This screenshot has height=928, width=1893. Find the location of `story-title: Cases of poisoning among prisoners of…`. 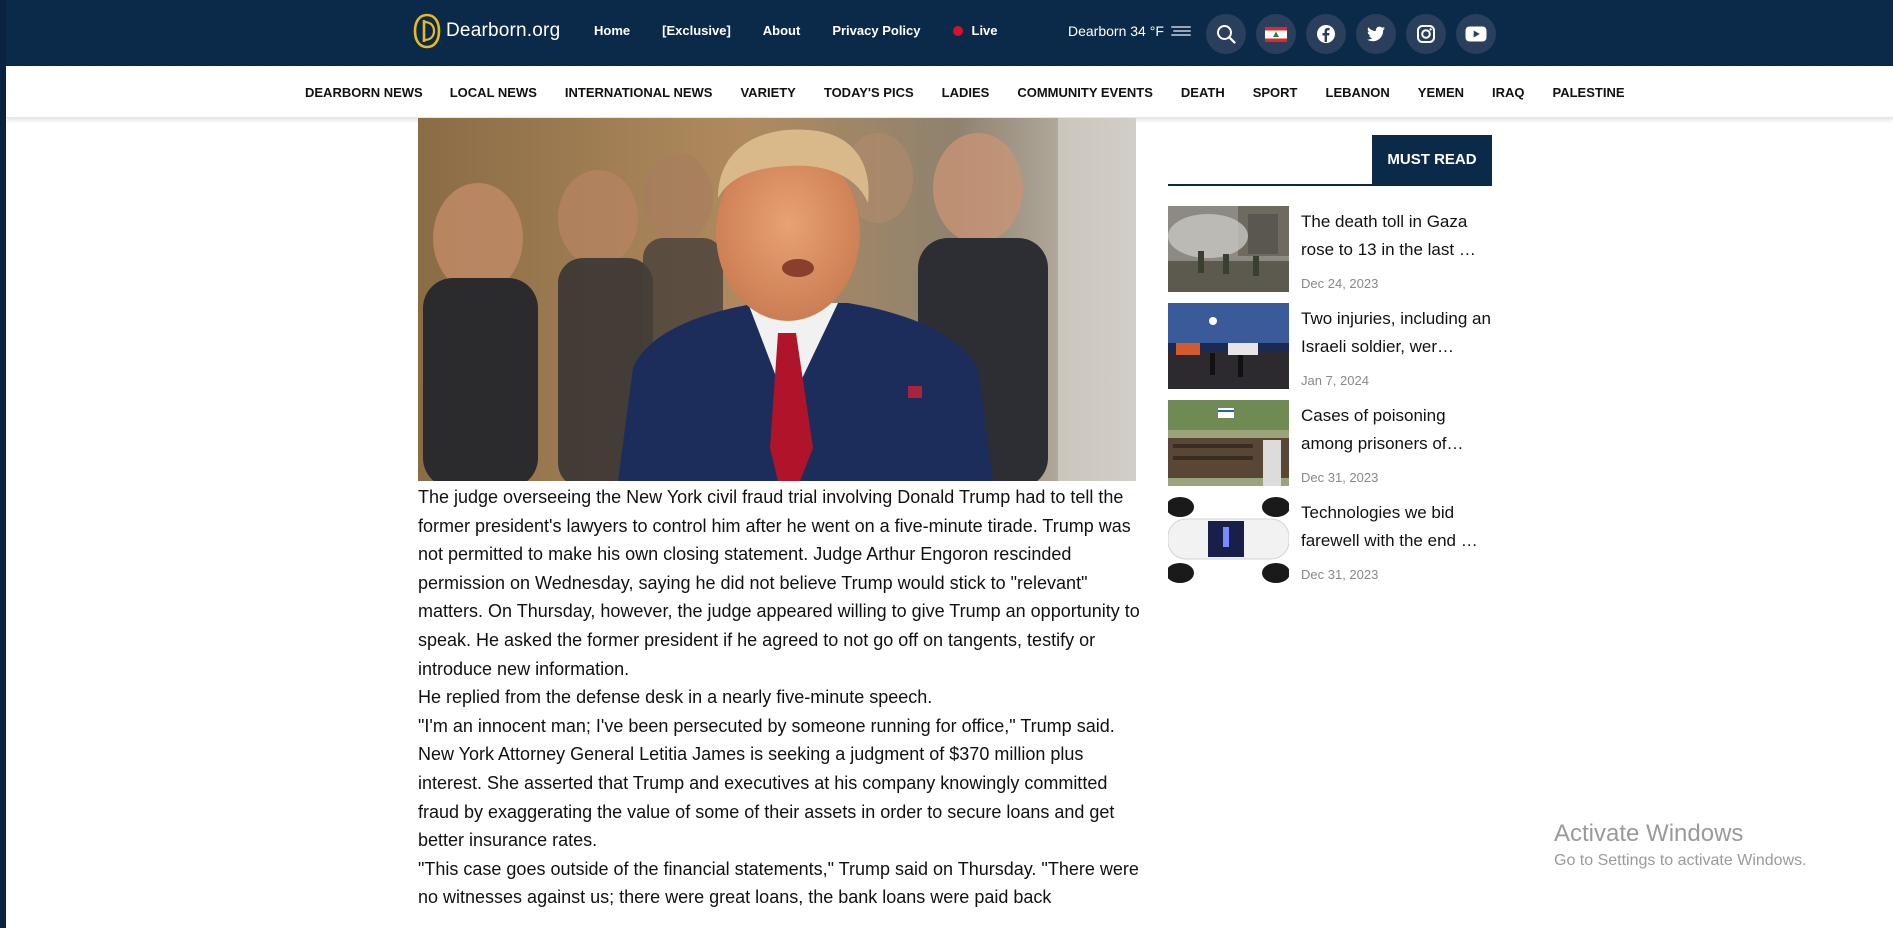

story-title: Cases of poisoning among prisoners of… is located at coordinates (1396, 430).